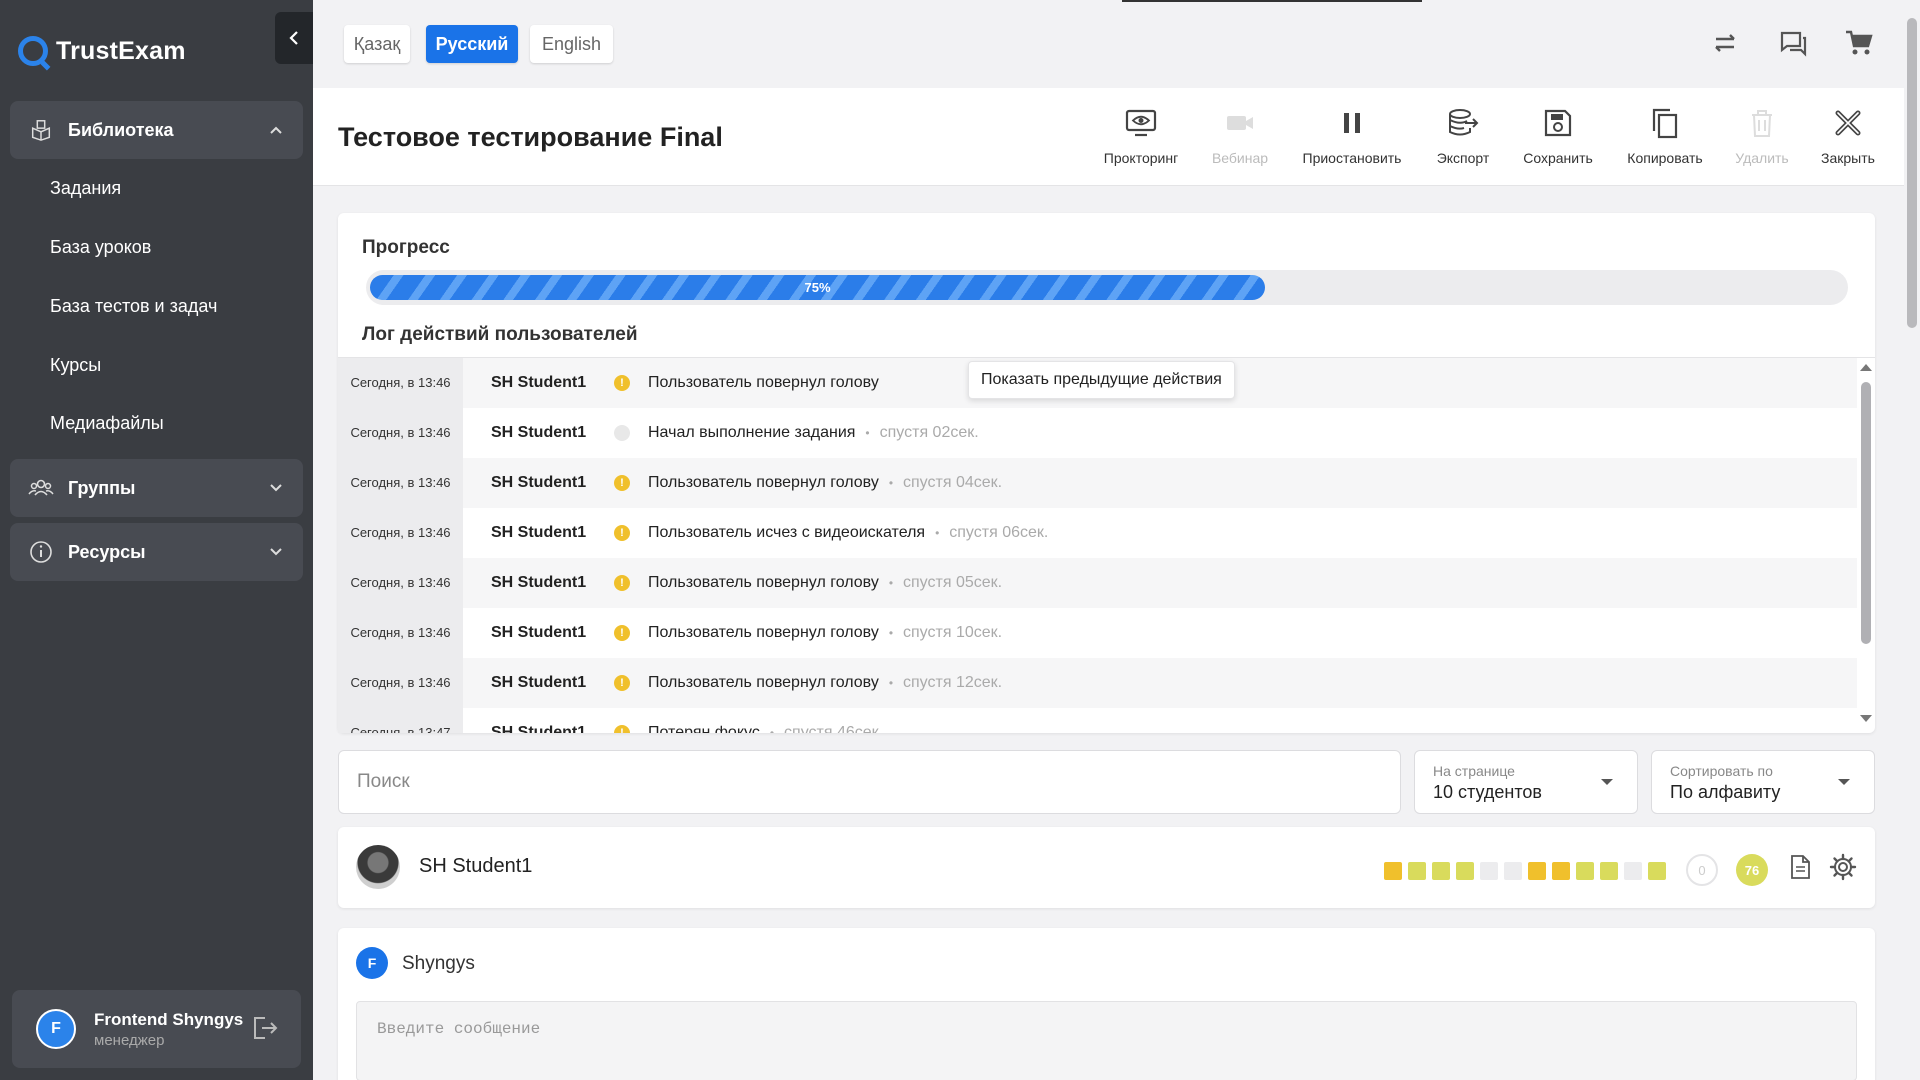 The width and height of the screenshot is (1920, 1080). Describe the element at coordinates (1526, 782) in the screenshot. I see `per-page-select: На странице 10 студентов` at that location.